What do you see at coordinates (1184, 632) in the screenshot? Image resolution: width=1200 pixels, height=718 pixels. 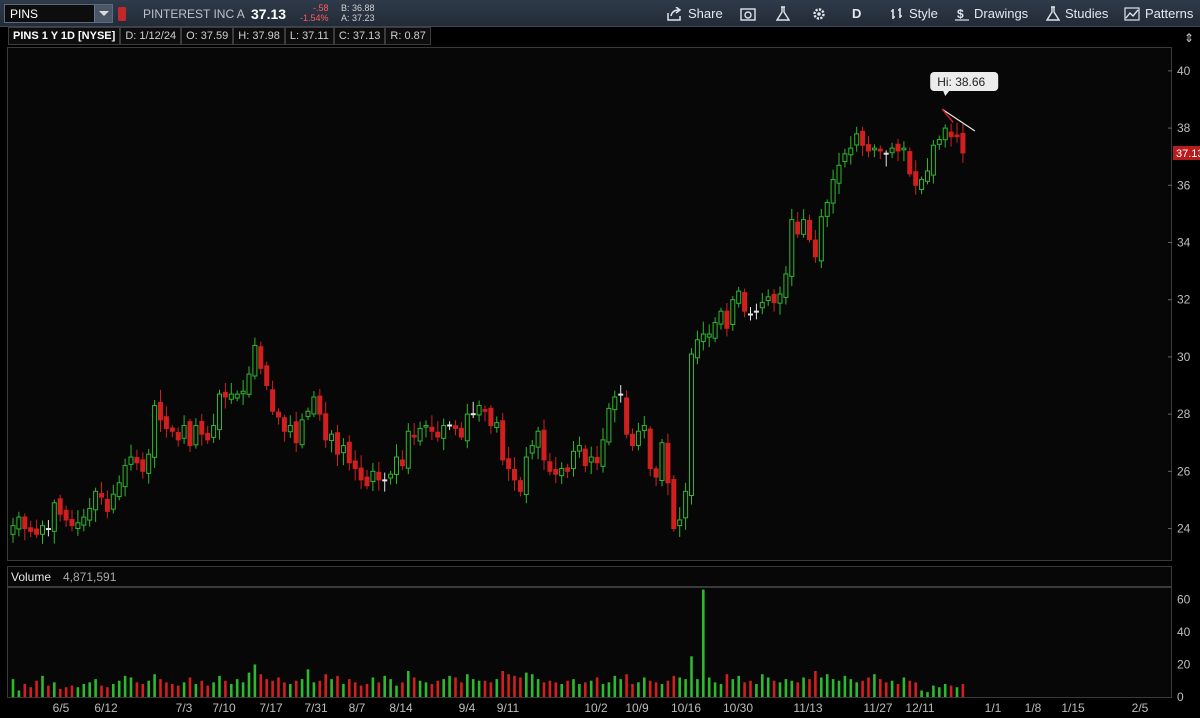 I see `volume-tick-label: 40` at bounding box center [1184, 632].